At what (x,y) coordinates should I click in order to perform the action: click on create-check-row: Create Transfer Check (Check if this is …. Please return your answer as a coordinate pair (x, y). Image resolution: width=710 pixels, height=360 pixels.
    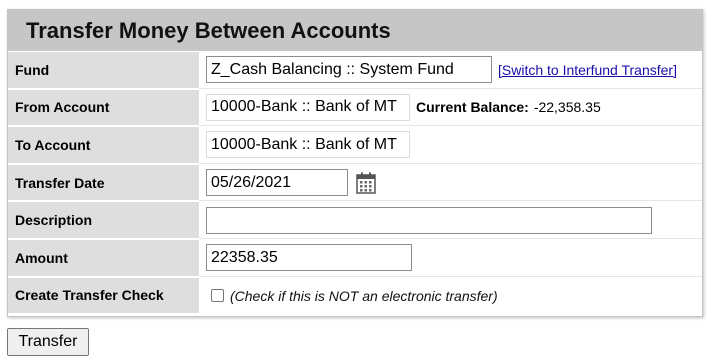
    Looking at the image, I should click on (355, 295).